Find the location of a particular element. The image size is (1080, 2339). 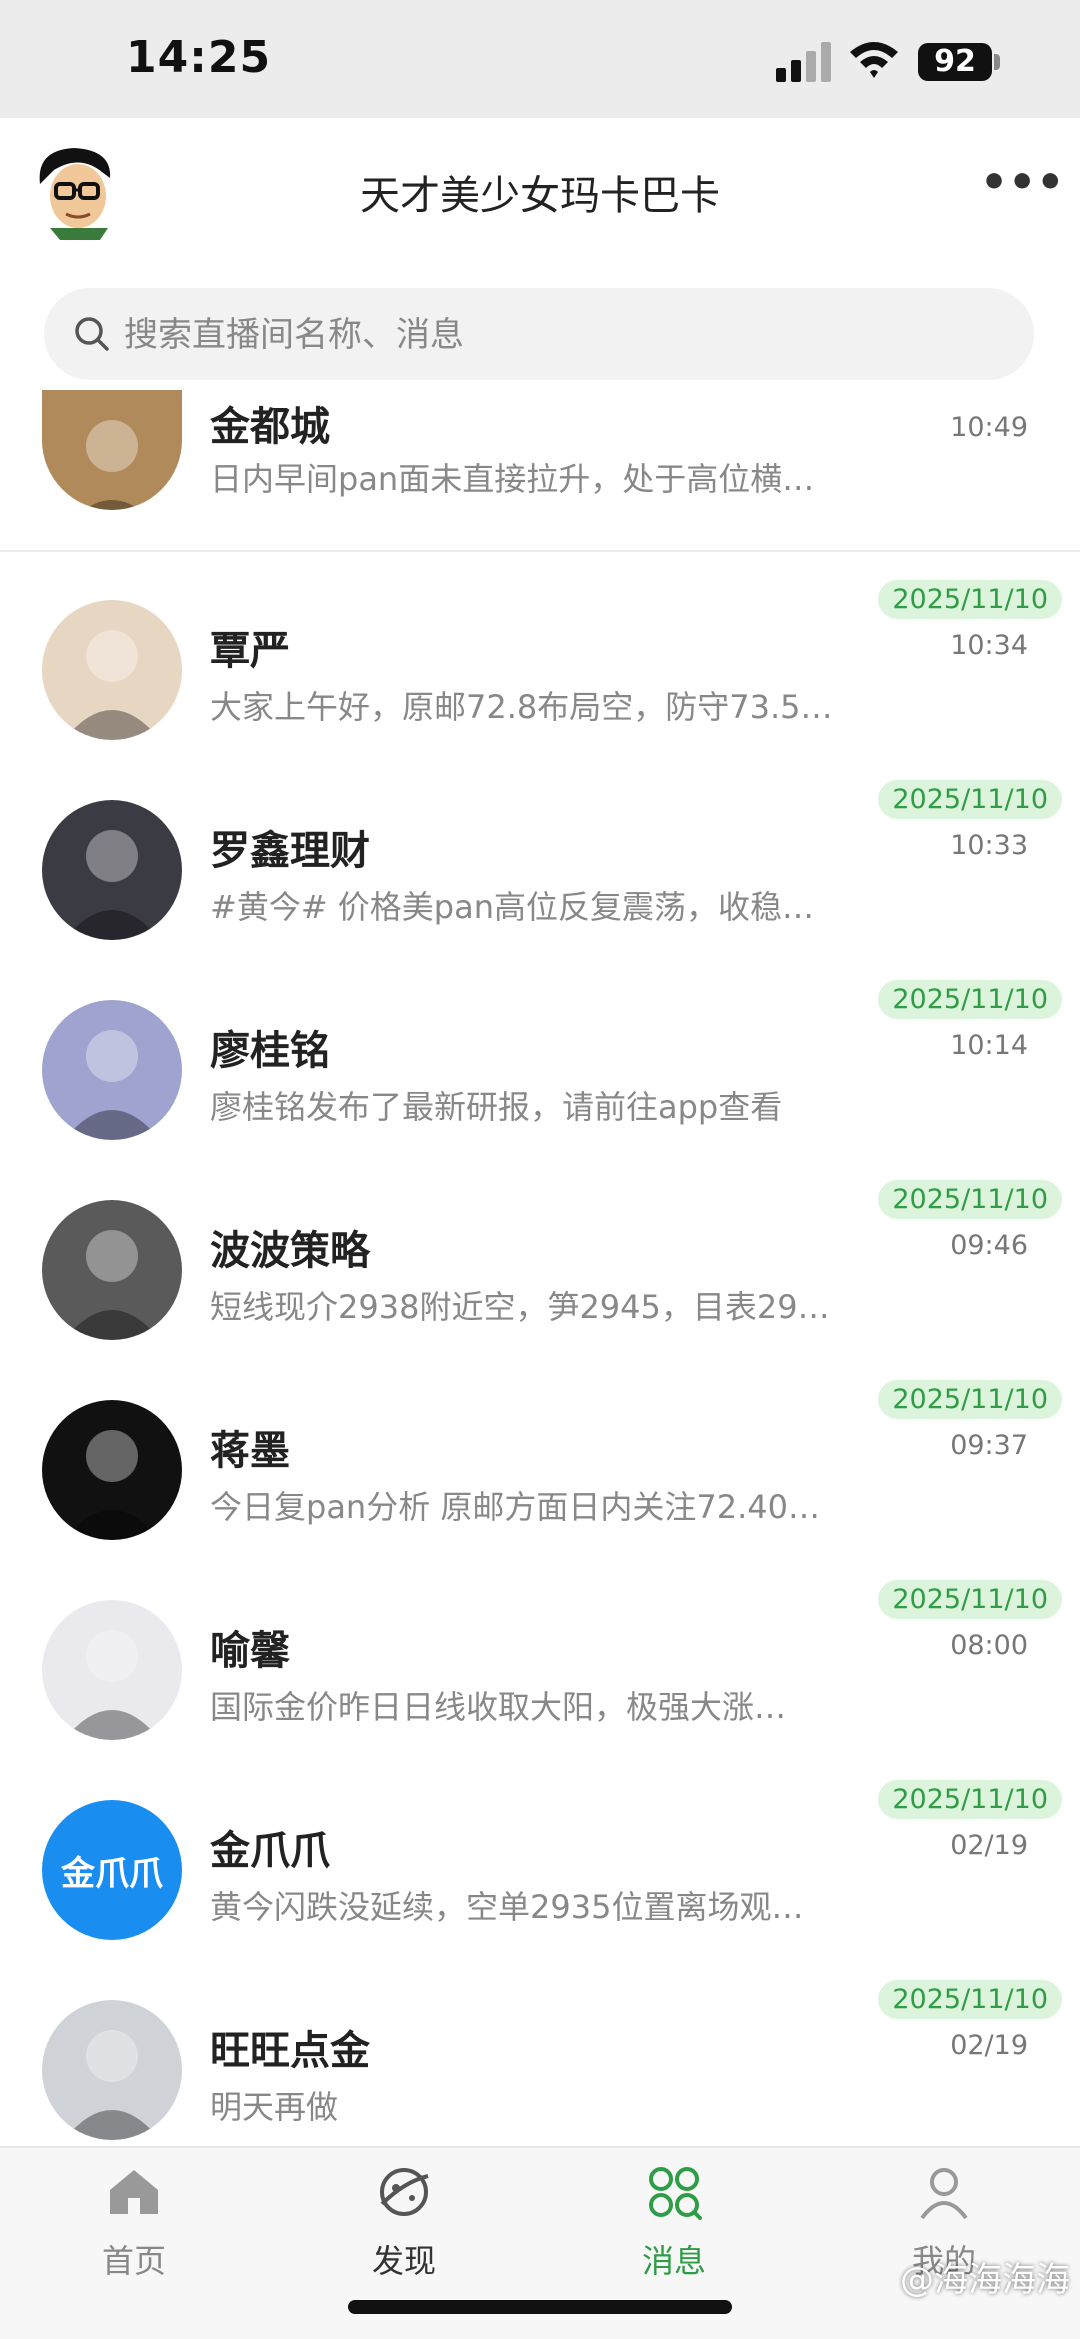

search-icon is located at coordinates (92, 334).